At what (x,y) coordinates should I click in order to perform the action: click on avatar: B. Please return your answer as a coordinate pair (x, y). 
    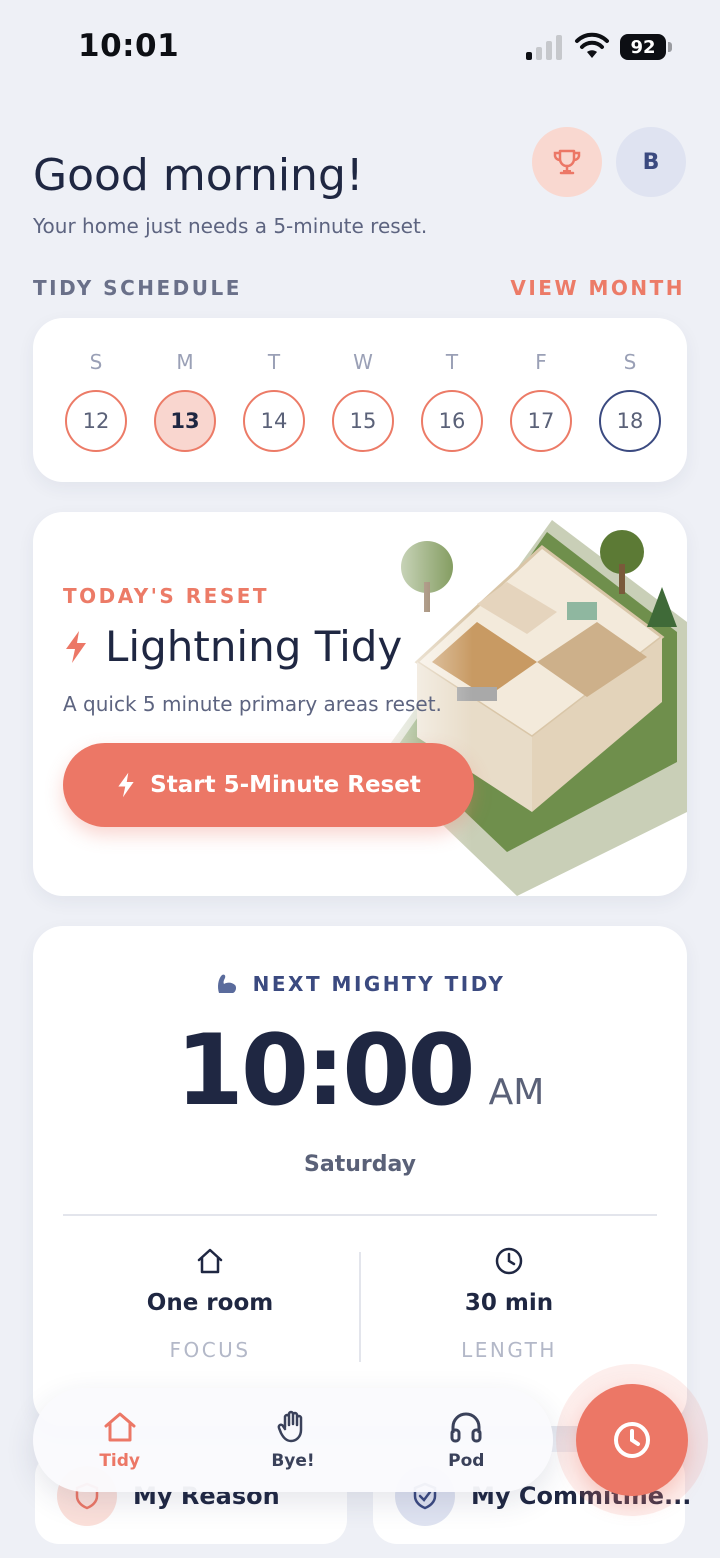
    Looking at the image, I should click on (651, 162).